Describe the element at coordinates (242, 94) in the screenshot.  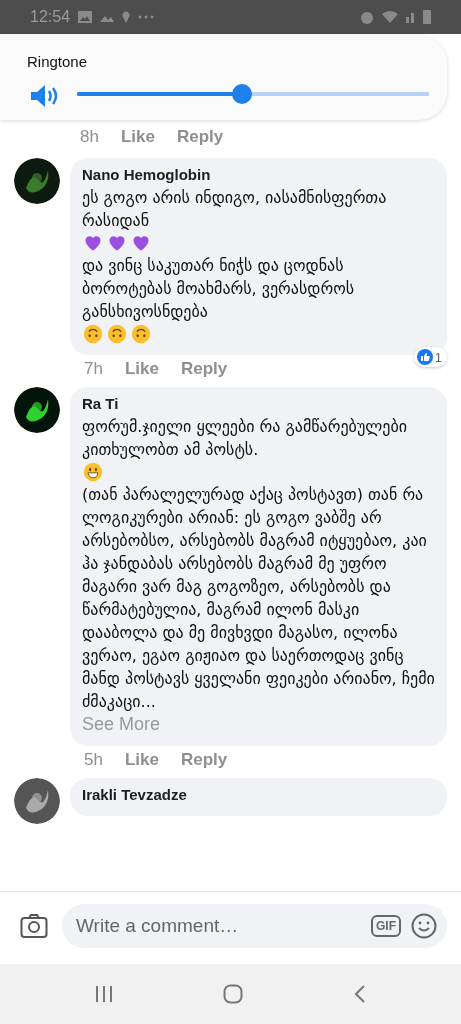
I see `volume-thumb` at that location.